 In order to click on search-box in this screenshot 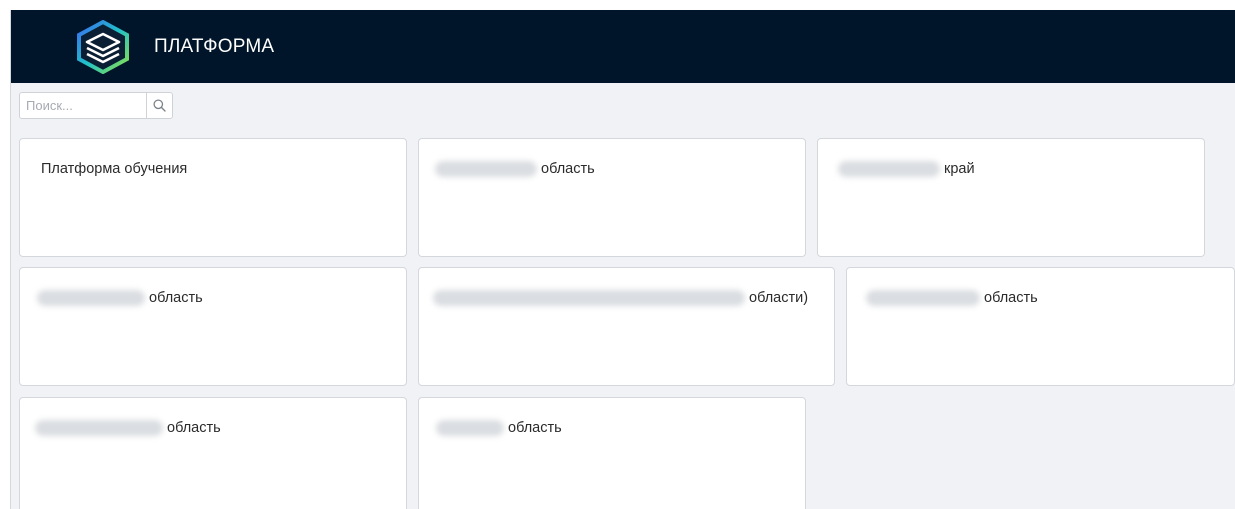, I will do `click(96, 105)`.